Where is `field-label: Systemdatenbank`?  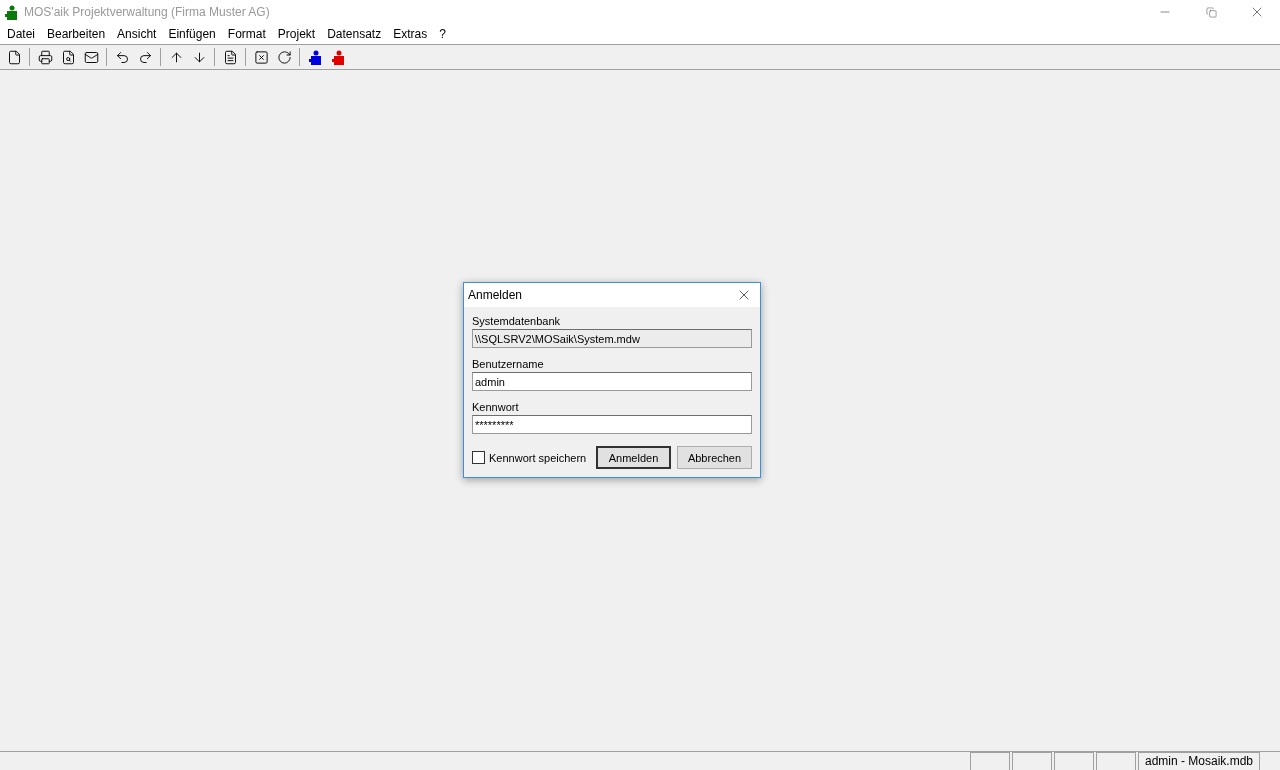 field-label: Systemdatenbank is located at coordinates (517, 321).